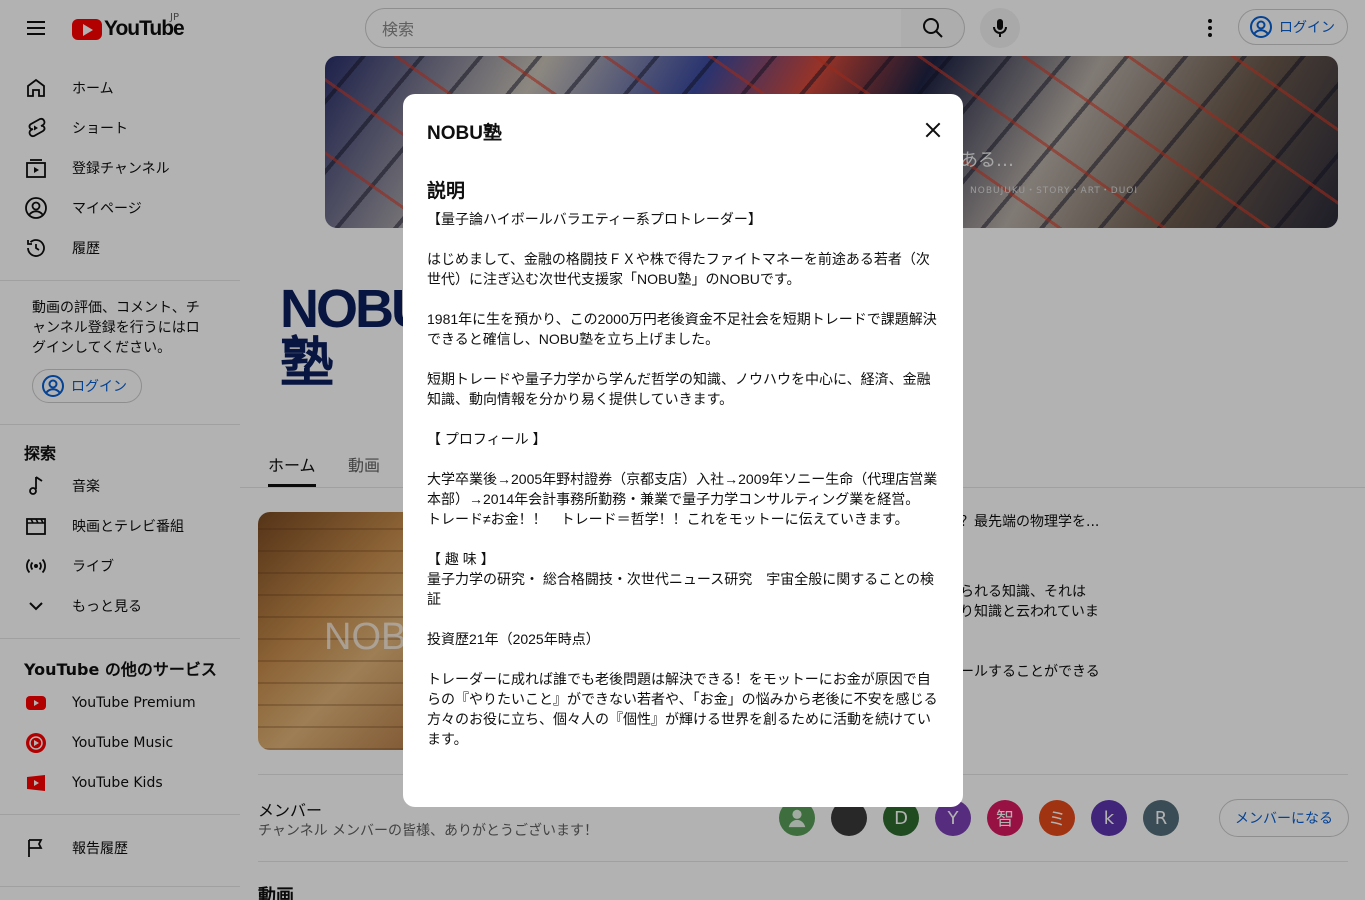 Image resolution: width=1365 pixels, height=900 pixels. I want to click on close-button, so click(933, 130).